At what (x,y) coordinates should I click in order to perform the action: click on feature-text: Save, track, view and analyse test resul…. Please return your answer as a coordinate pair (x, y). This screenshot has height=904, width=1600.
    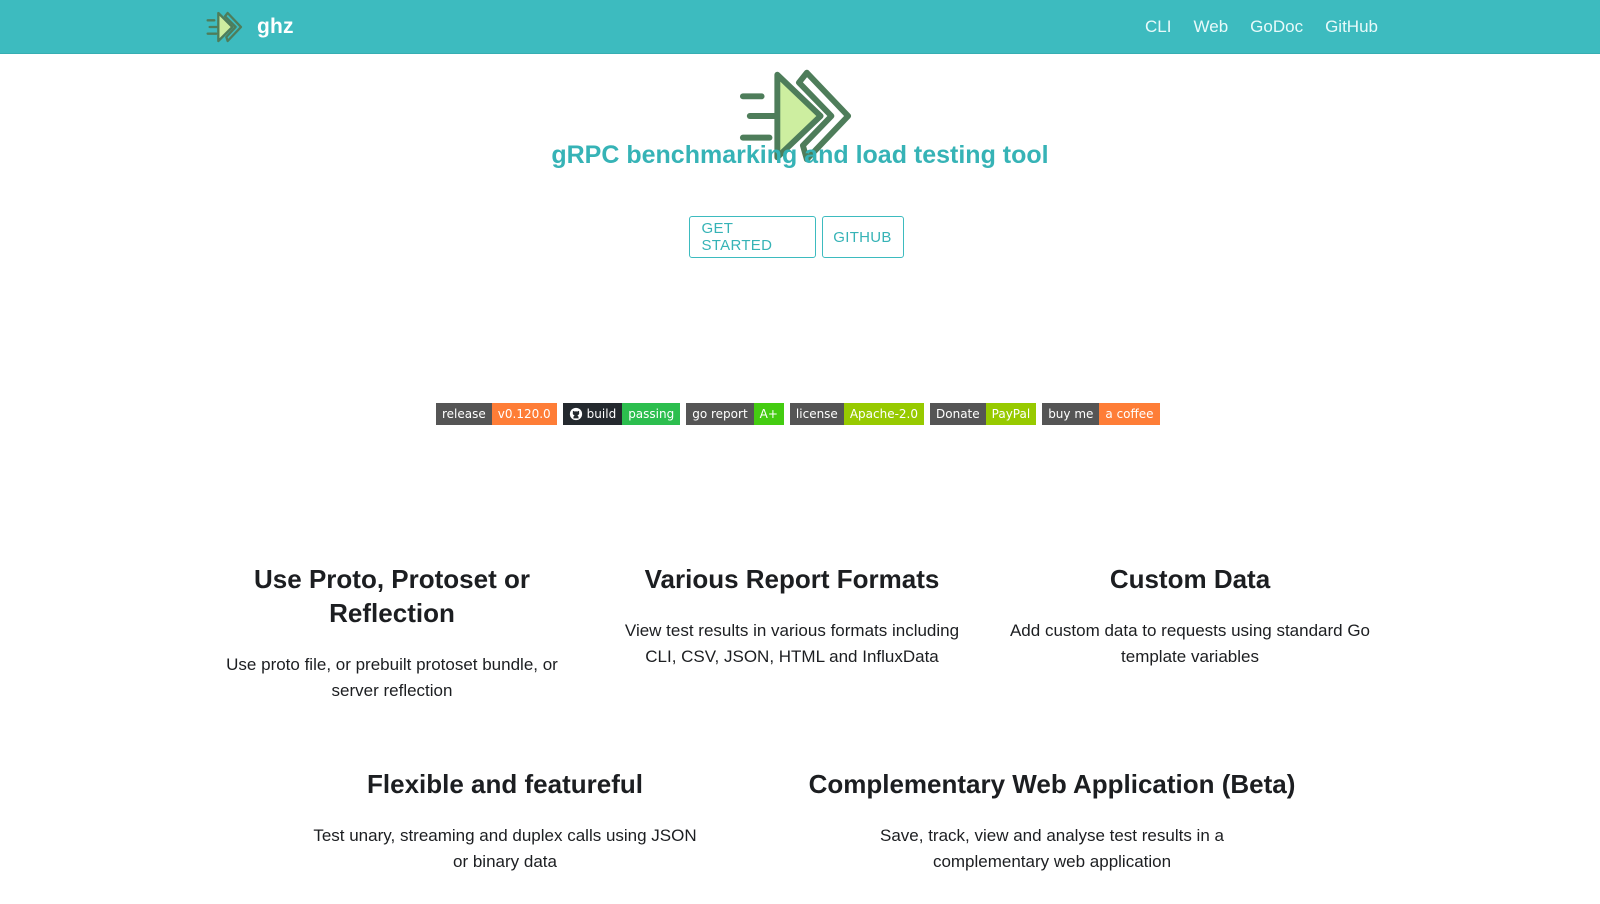
    Looking at the image, I should click on (1052, 848).